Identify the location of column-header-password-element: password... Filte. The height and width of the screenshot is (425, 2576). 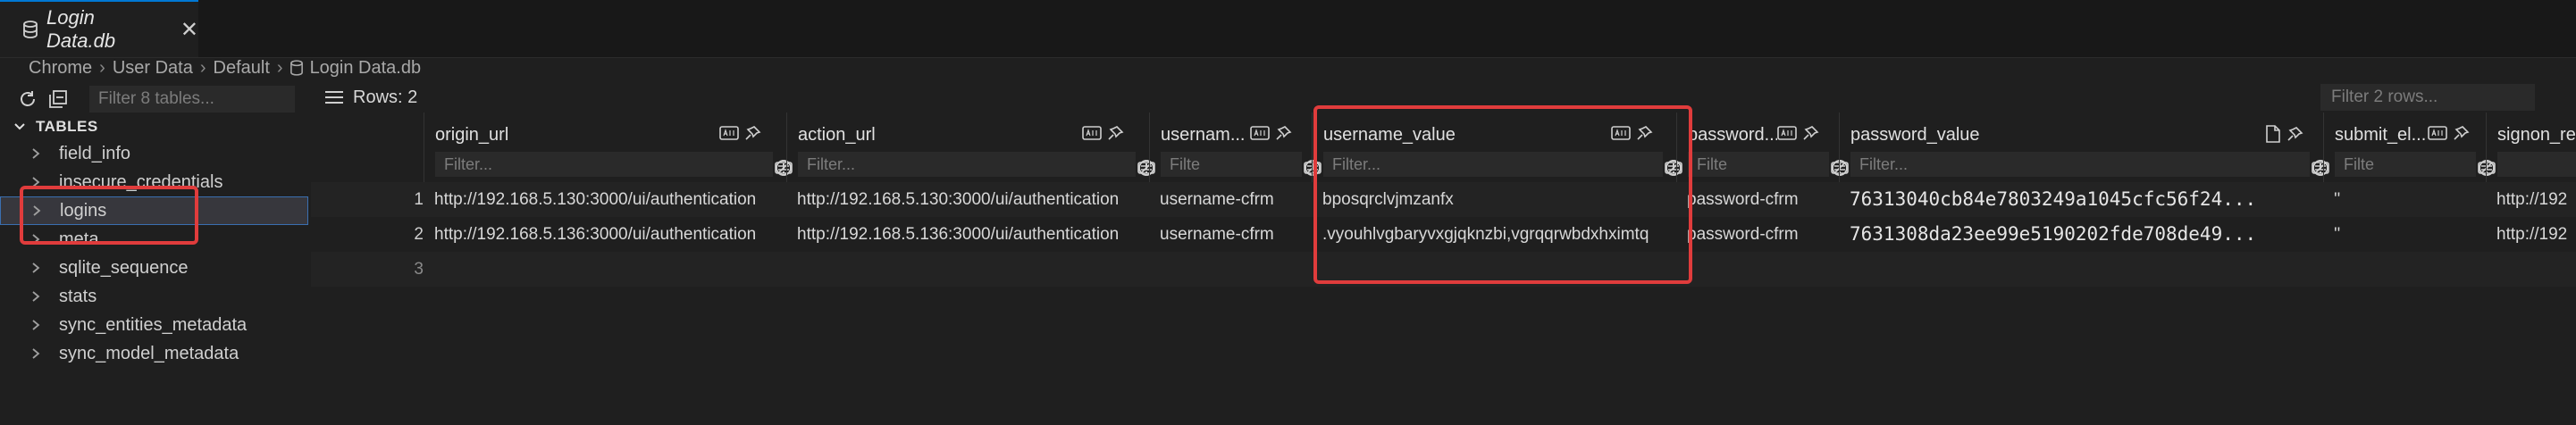
(1762, 147).